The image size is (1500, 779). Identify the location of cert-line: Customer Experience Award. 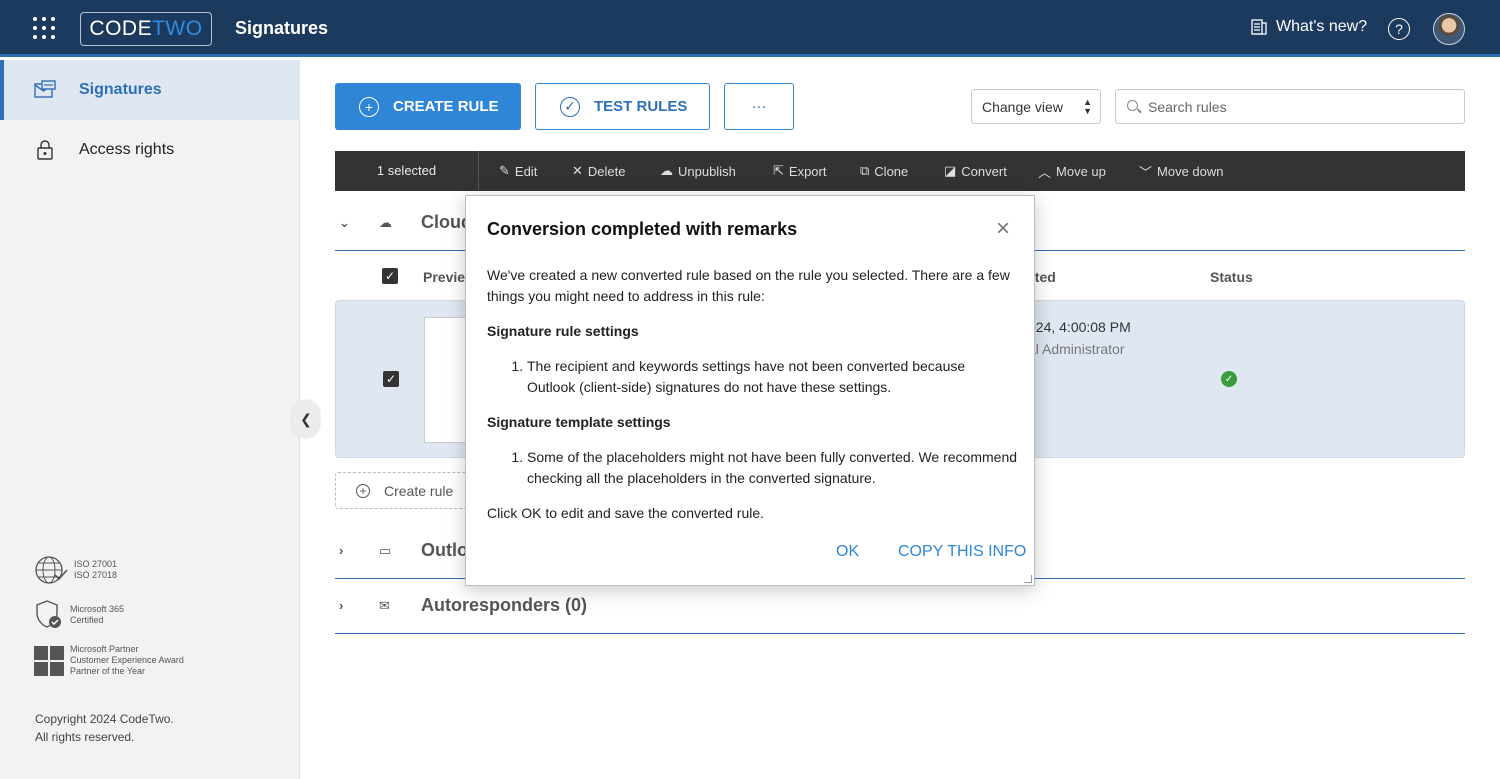
(127, 660).